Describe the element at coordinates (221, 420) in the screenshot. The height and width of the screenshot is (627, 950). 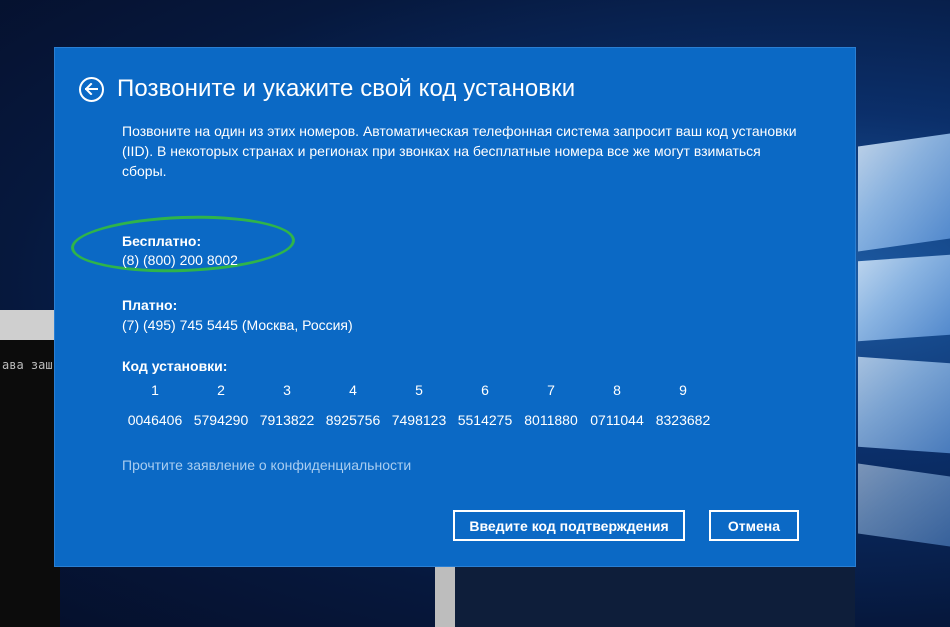
I see `installation-id-group: 5794290` at that location.